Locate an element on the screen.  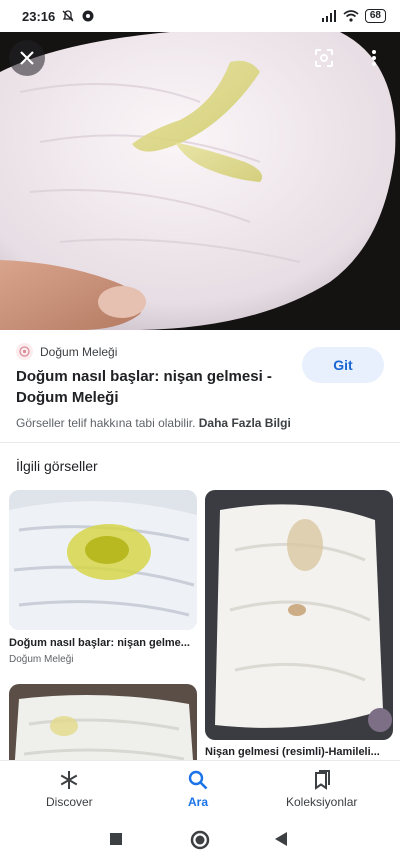
related-heading: İlgili görseller is located at coordinates (57, 466).